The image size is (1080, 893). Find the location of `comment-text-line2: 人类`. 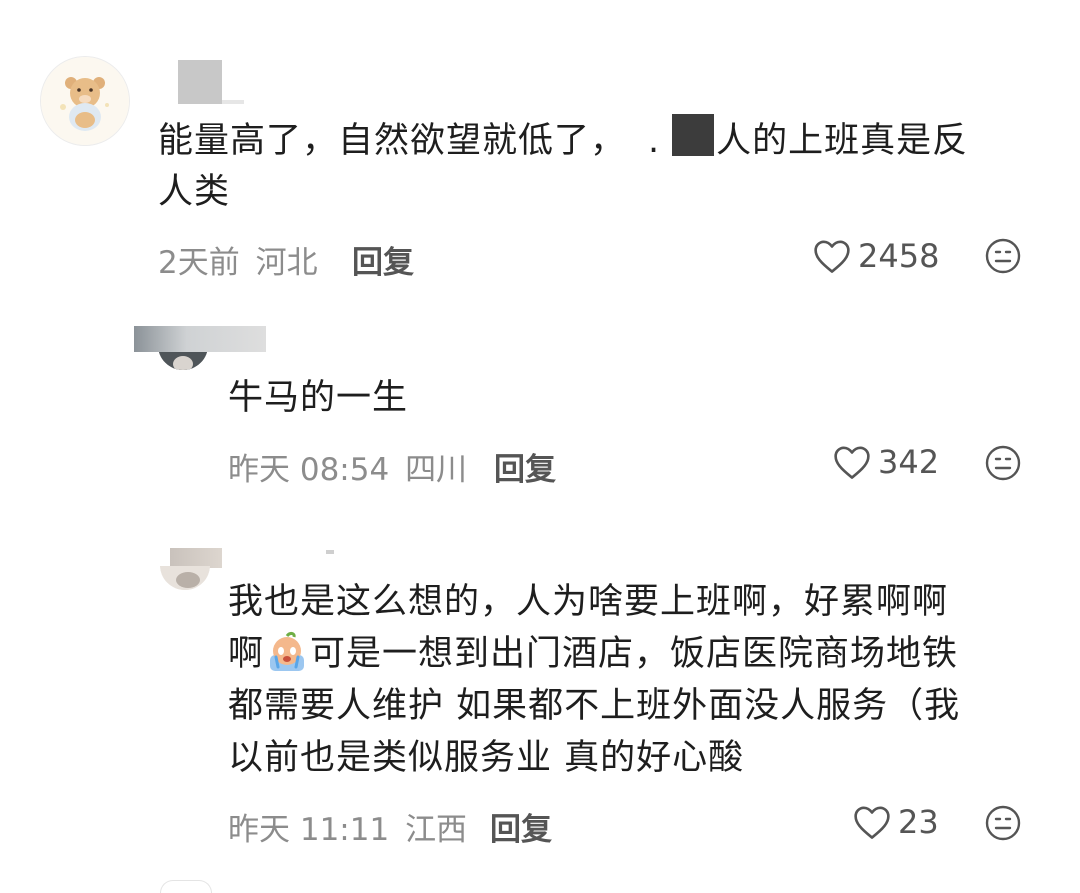

comment-text-line2: 人类 is located at coordinates (194, 192).